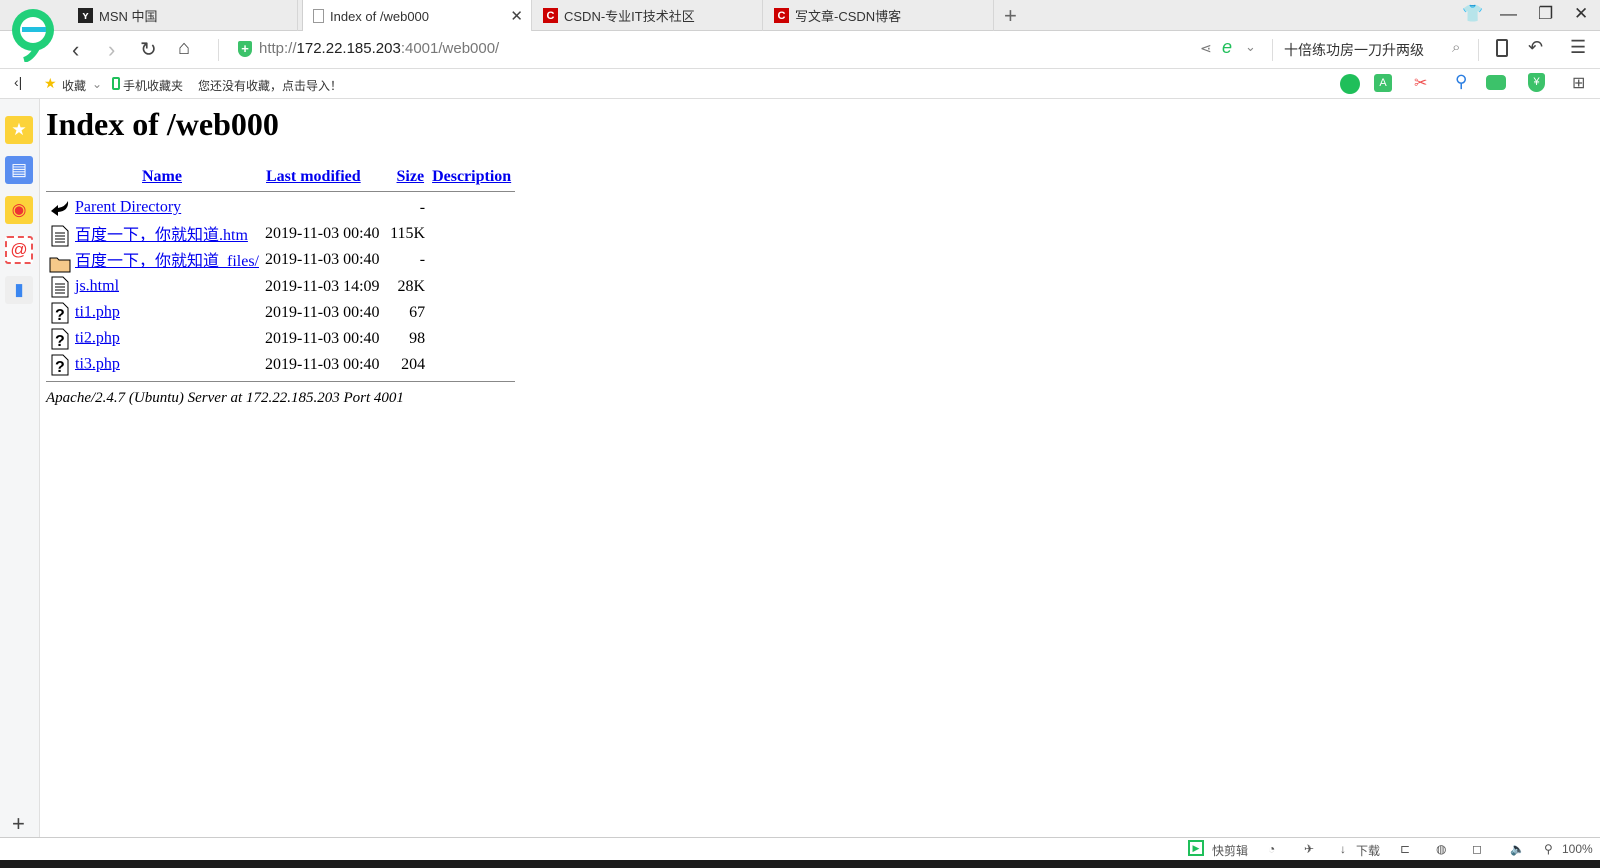  What do you see at coordinates (408, 234) in the screenshot?
I see `file-size: 115K` at bounding box center [408, 234].